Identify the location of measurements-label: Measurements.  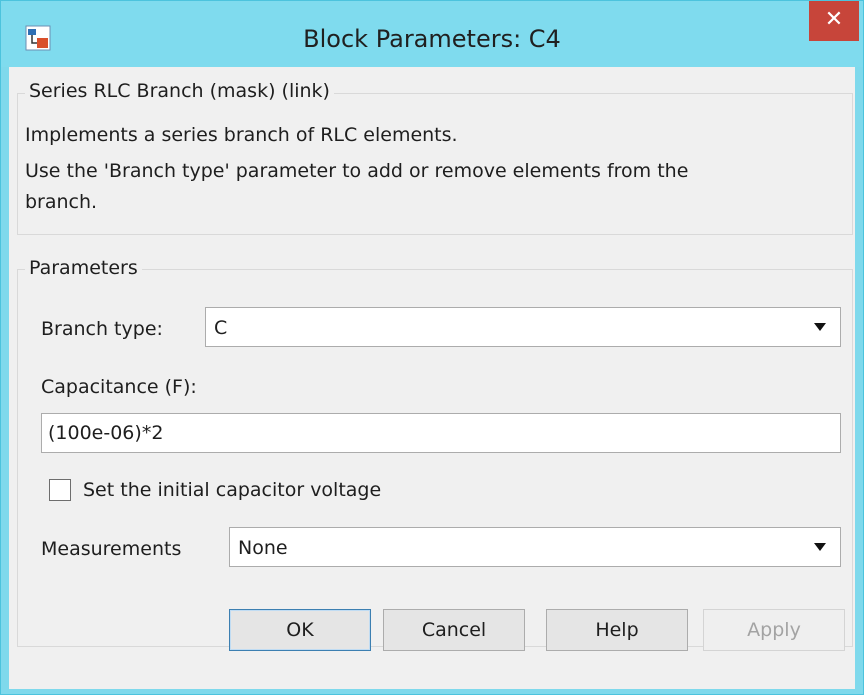
(111, 549).